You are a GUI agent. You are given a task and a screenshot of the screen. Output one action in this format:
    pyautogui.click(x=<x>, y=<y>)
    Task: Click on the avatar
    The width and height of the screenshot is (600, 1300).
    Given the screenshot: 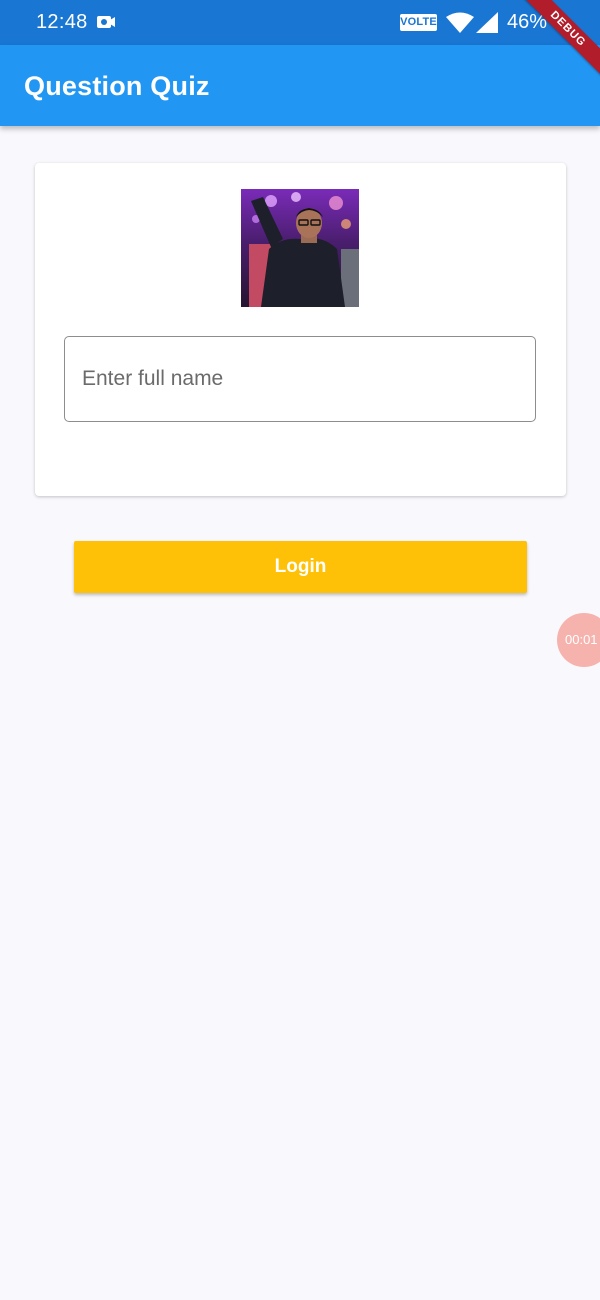 What is the action you would take?
    pyautogui.click(x=300, y=248)
    